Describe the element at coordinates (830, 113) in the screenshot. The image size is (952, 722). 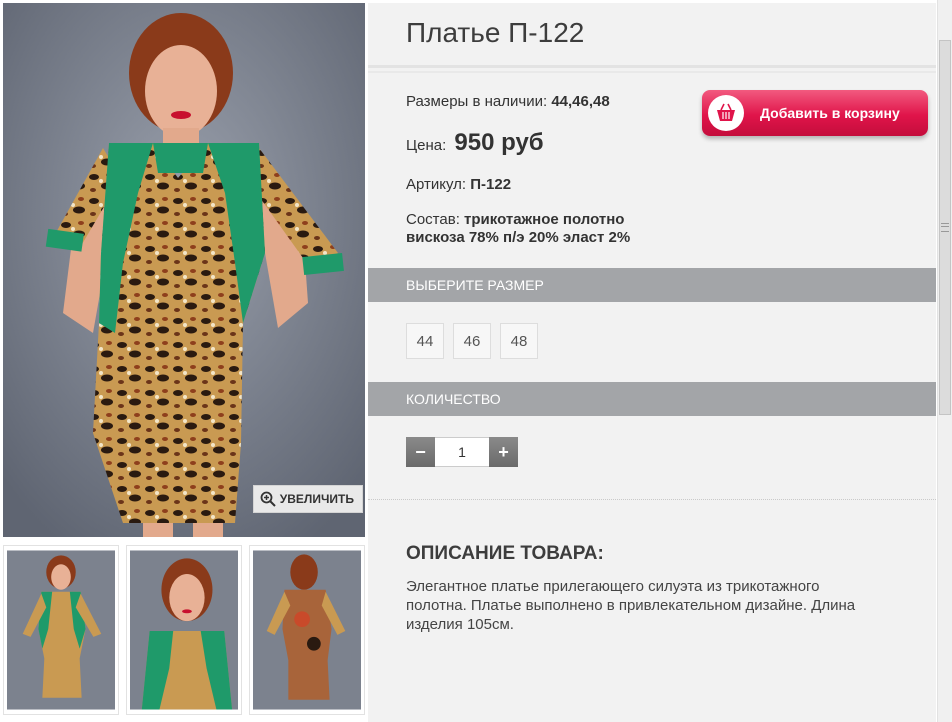
I see `add-to-cart-label: Добавить в корзину` at that location.